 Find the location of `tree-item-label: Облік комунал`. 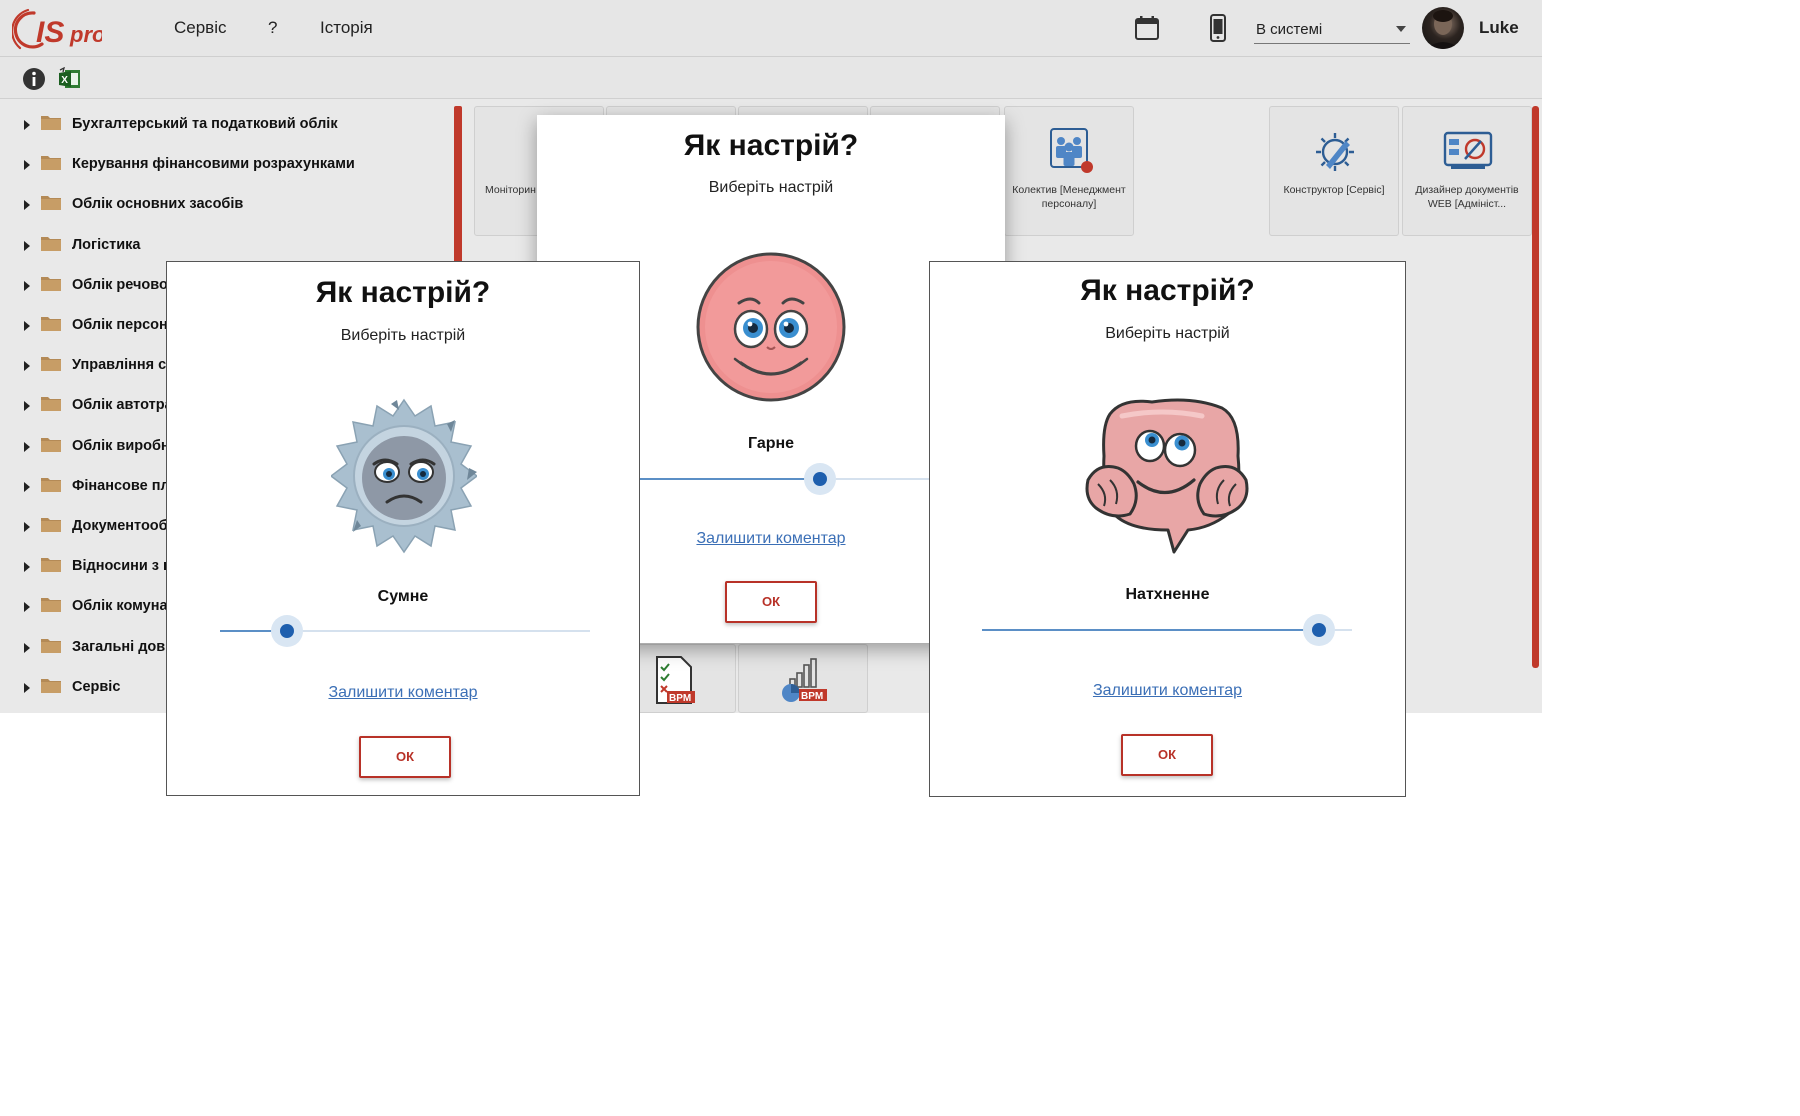

tree-item-label: Облік комунал is located at coordinates (124, 606).